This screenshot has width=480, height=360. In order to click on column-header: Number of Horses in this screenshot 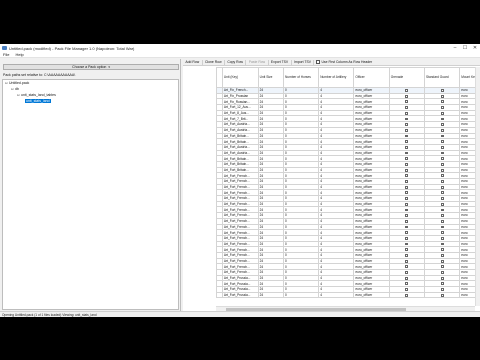, I will do `click(301, 77)`.